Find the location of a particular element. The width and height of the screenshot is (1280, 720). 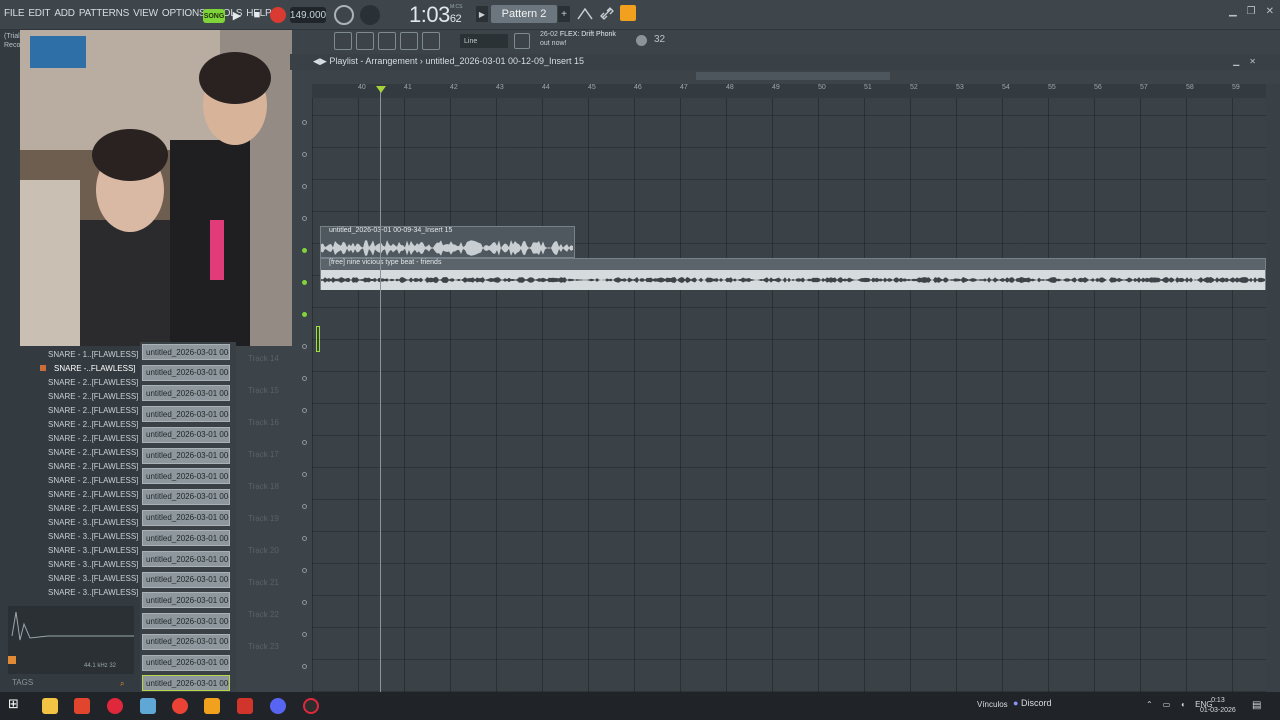

file-explorer-icon is located at coordinates (50, 706).